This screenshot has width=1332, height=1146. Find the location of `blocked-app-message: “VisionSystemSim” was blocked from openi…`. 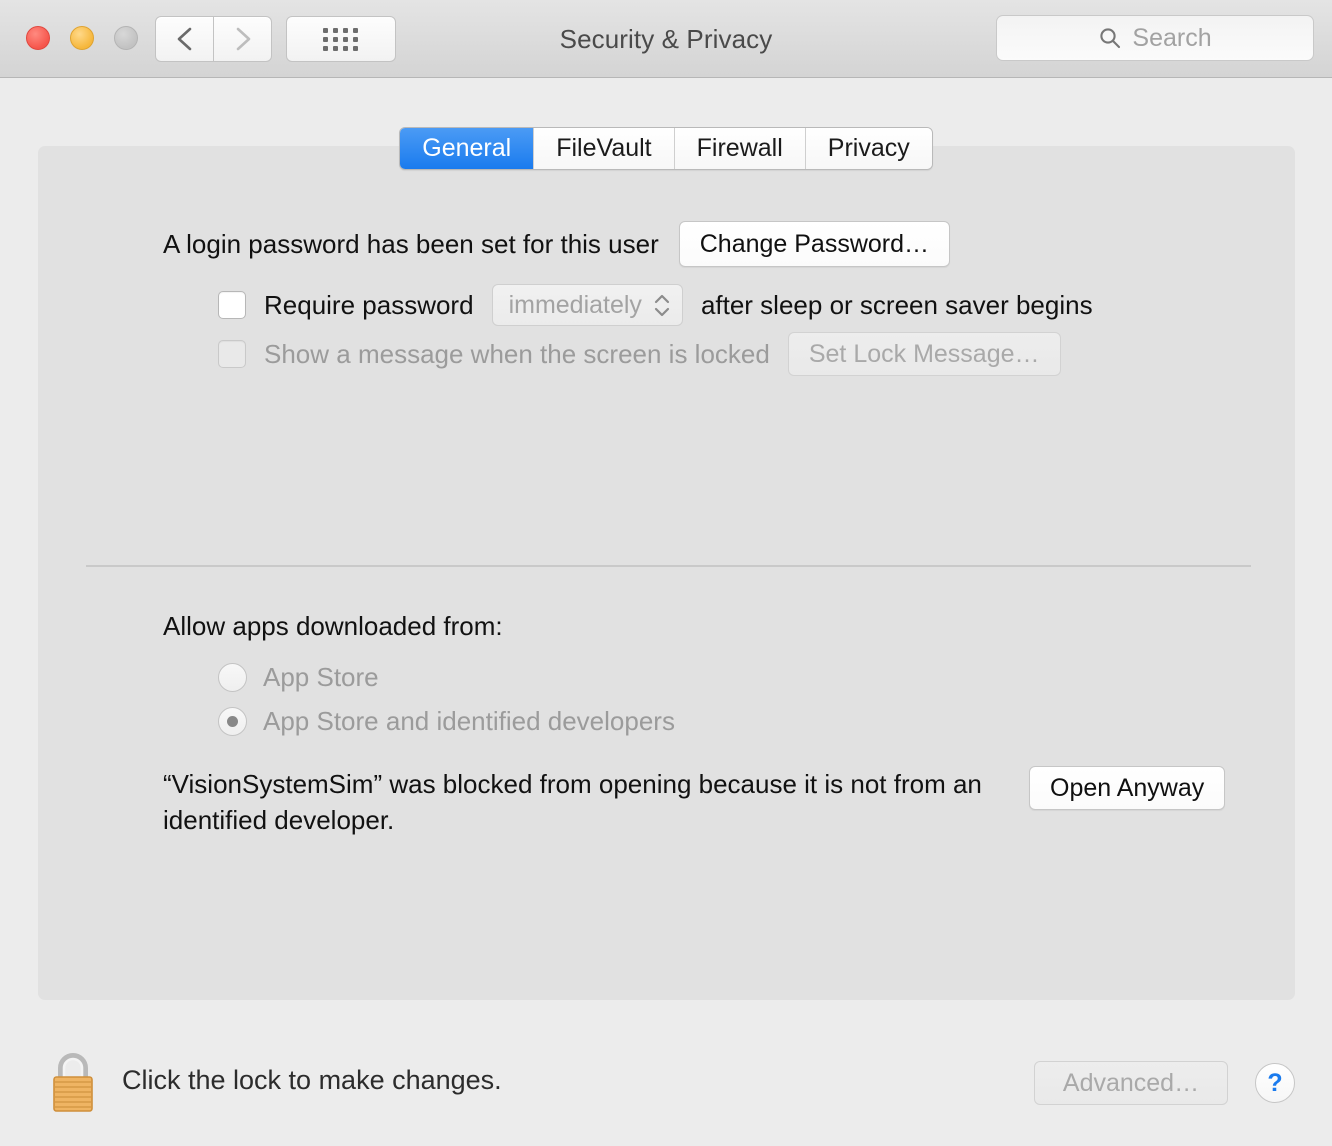

blocked-app-message: “VisionSystemSim” was blocked from openi… is located at coordinates (572, 802).